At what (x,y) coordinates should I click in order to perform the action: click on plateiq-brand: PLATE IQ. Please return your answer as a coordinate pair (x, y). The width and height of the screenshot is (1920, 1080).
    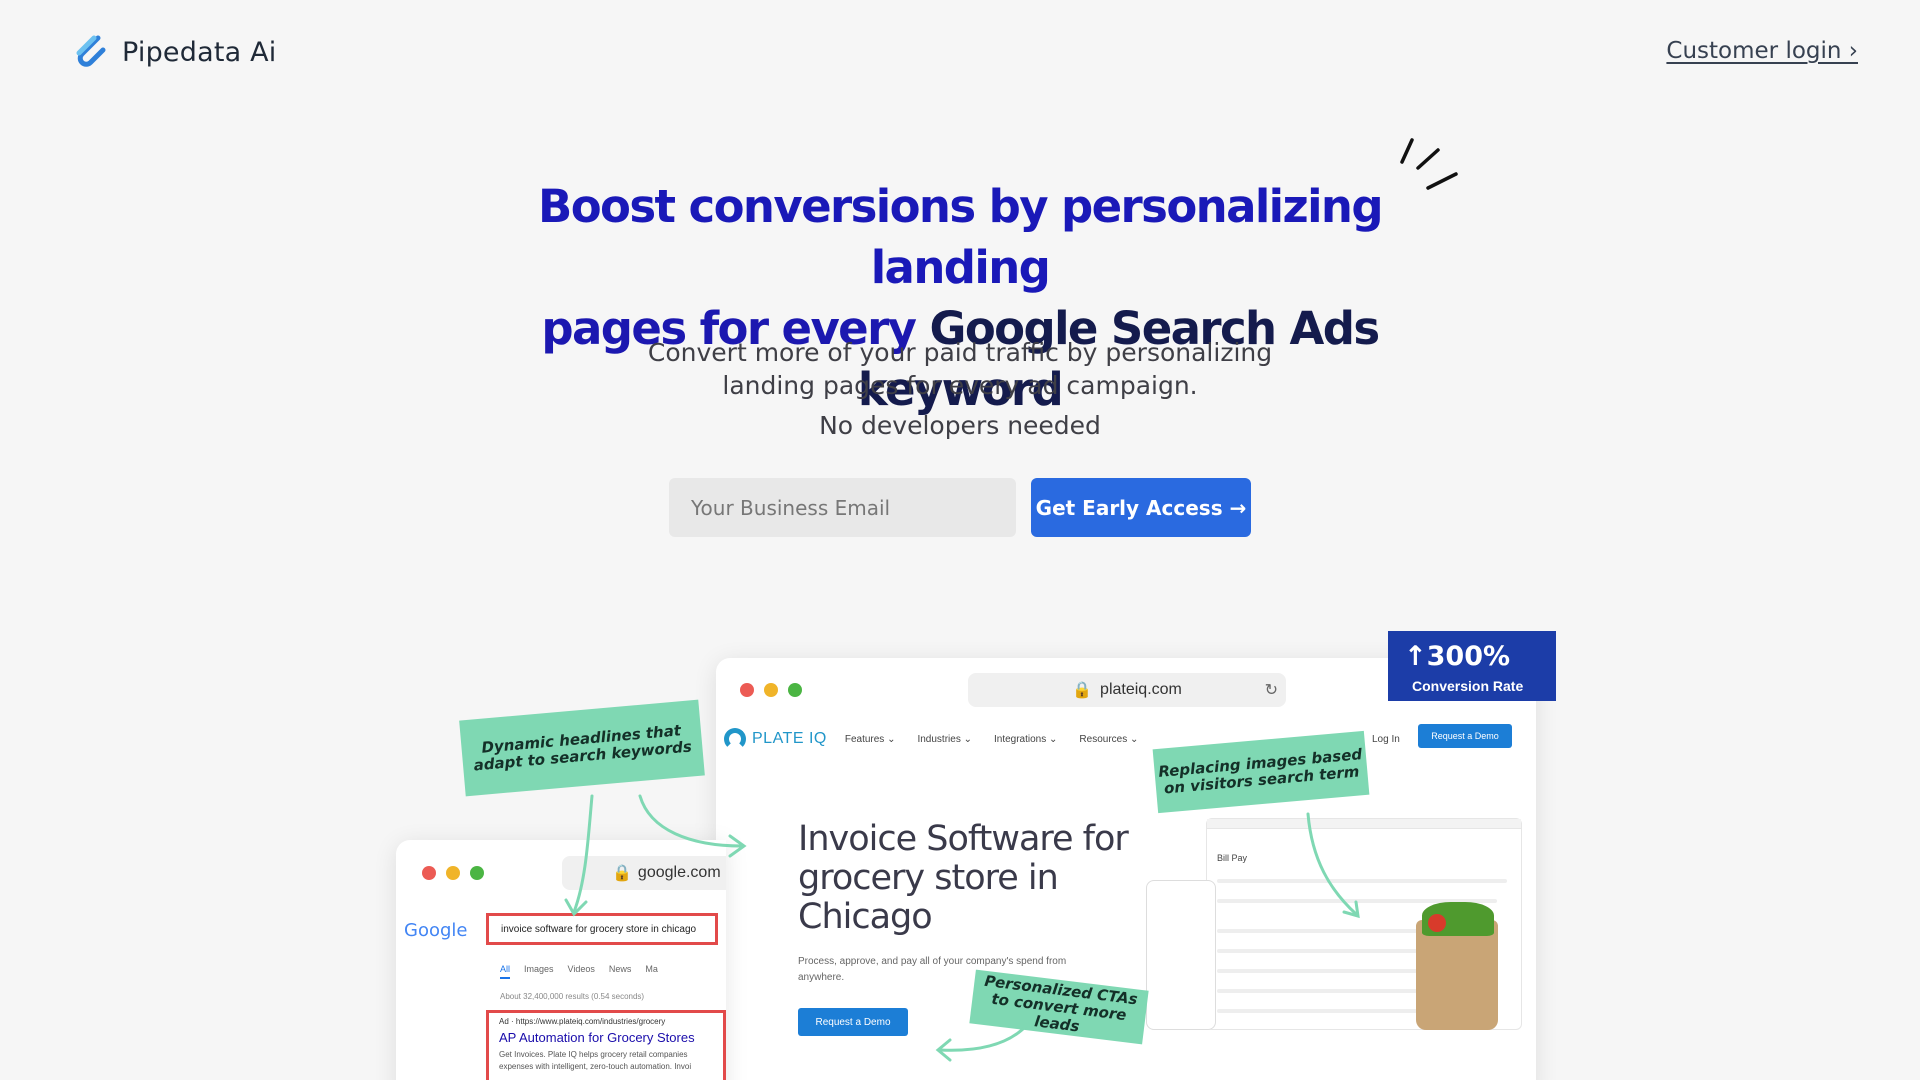
    Looking at the image, I should click on (789, 738).